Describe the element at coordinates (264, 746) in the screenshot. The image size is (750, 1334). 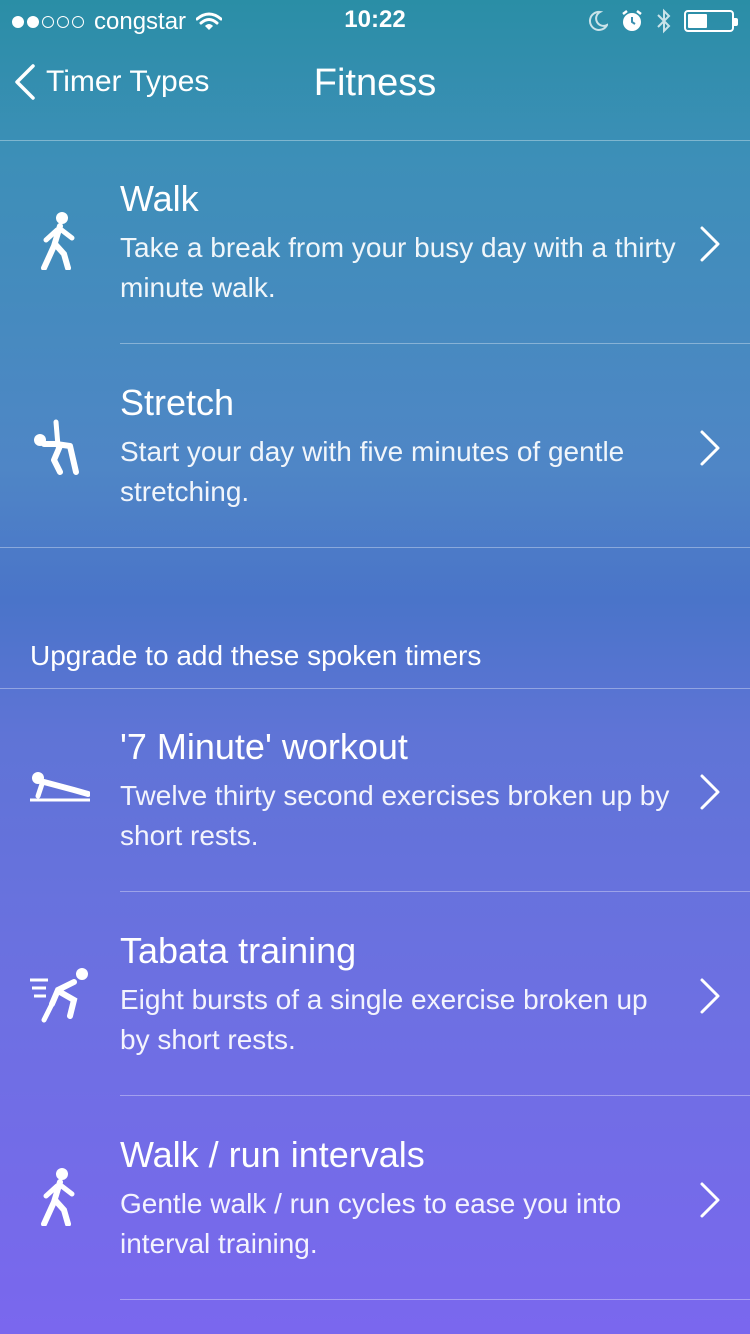
I see `timer-title: '7 Minute' workout` at that location.